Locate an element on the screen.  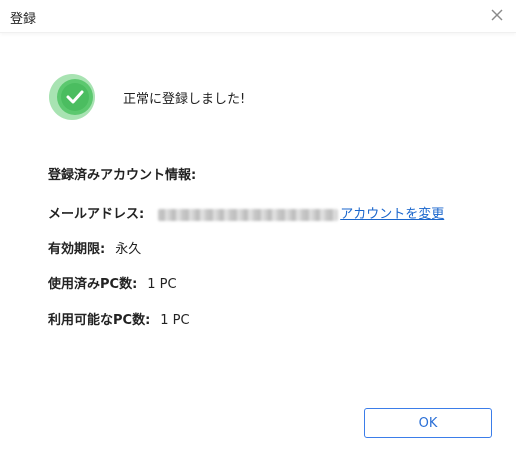
close-icon is located at coordinates (497, 15).